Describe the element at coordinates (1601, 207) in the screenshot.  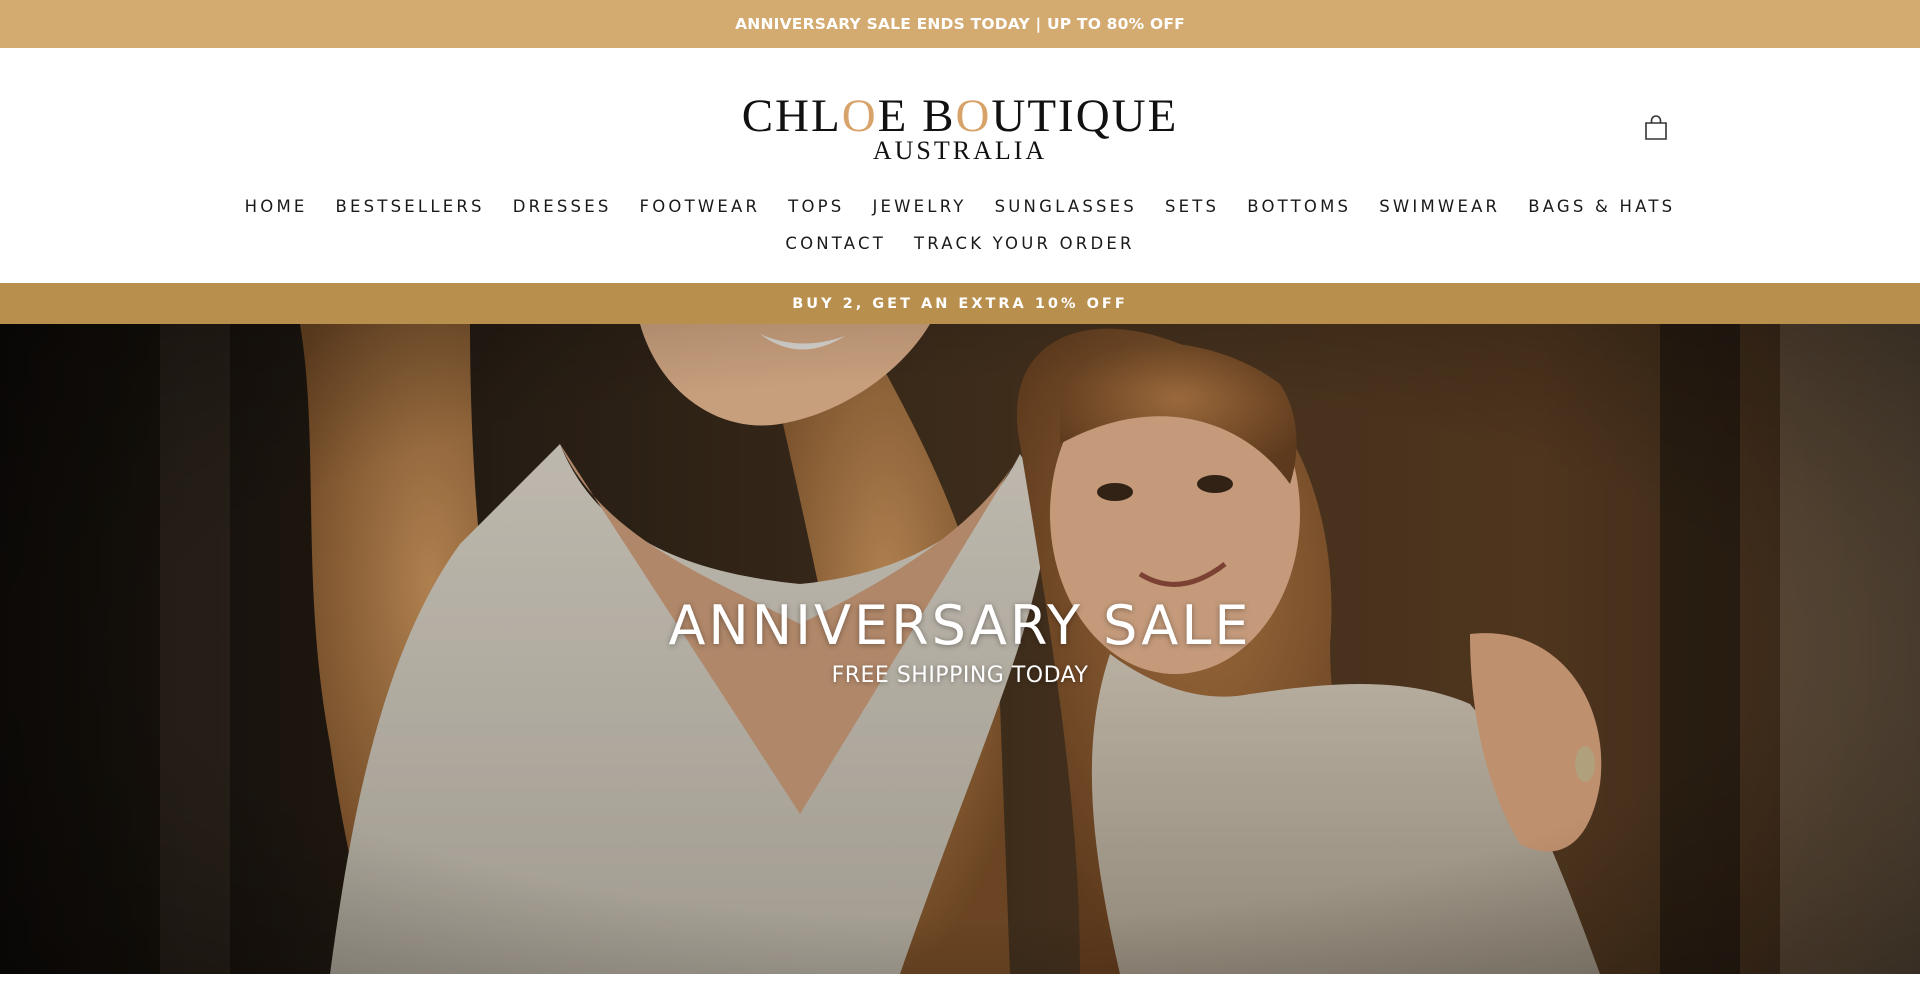
I see `nav-item-bags-hats: BAGS & HATS` at that location.